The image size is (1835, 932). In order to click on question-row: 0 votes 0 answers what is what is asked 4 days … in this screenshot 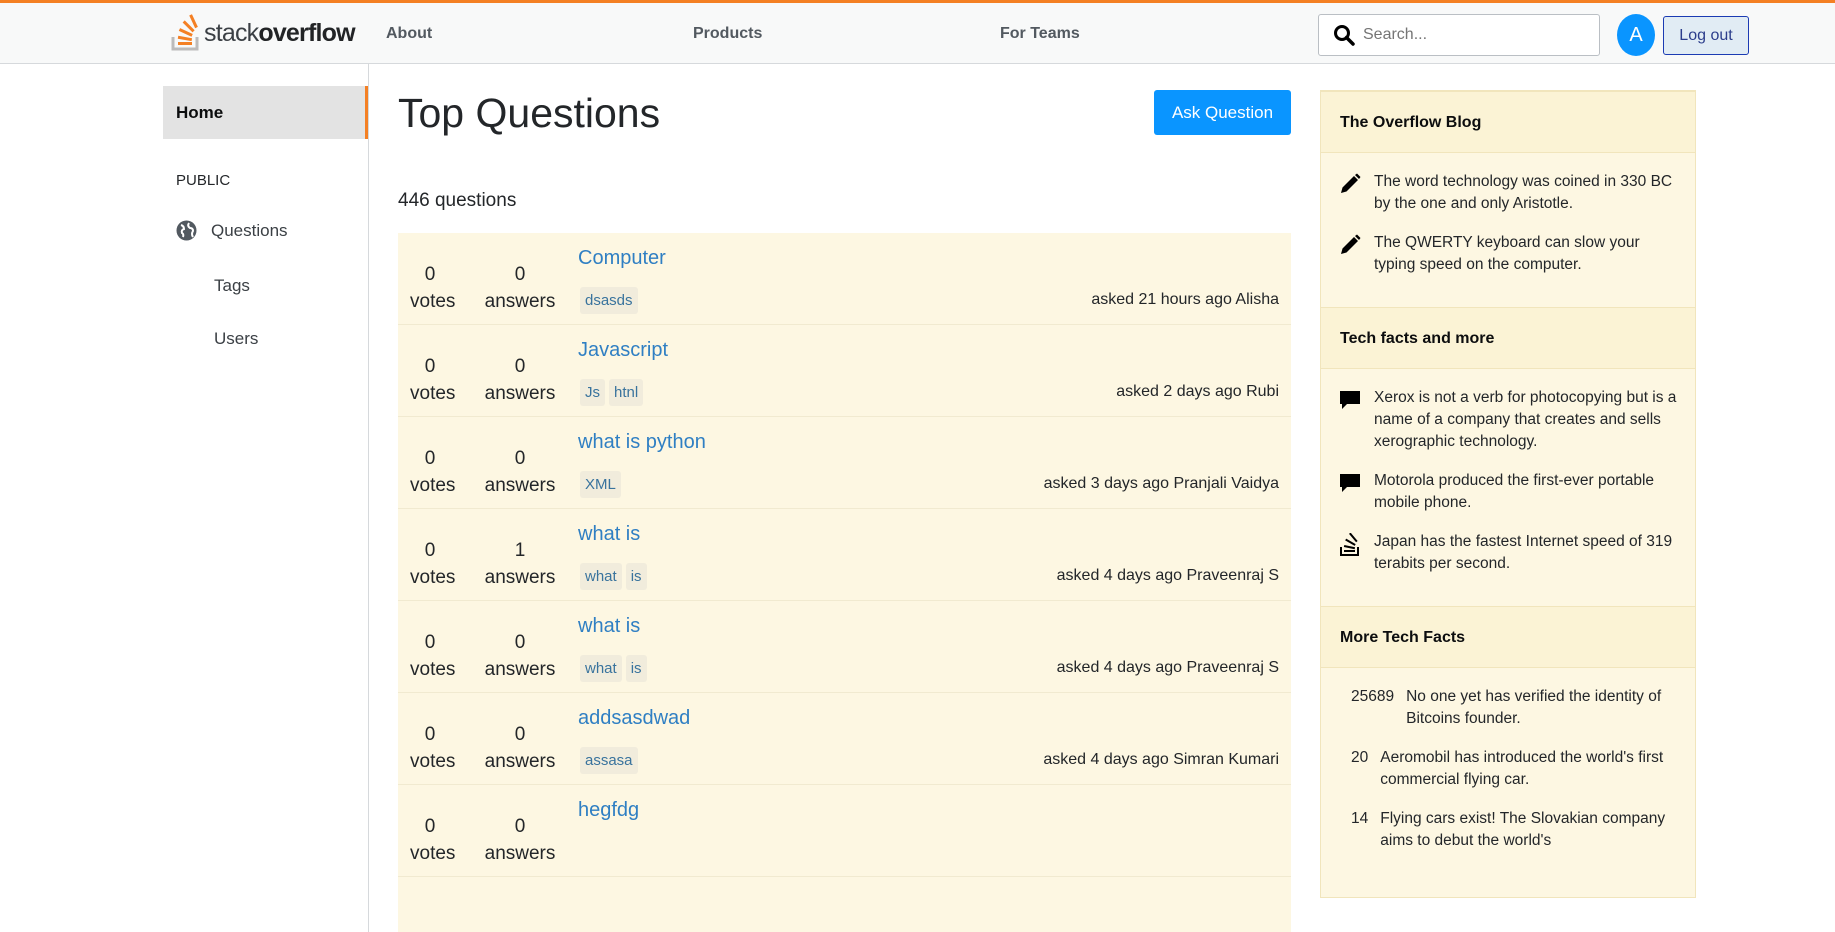, I will do `click(844, 647)`.